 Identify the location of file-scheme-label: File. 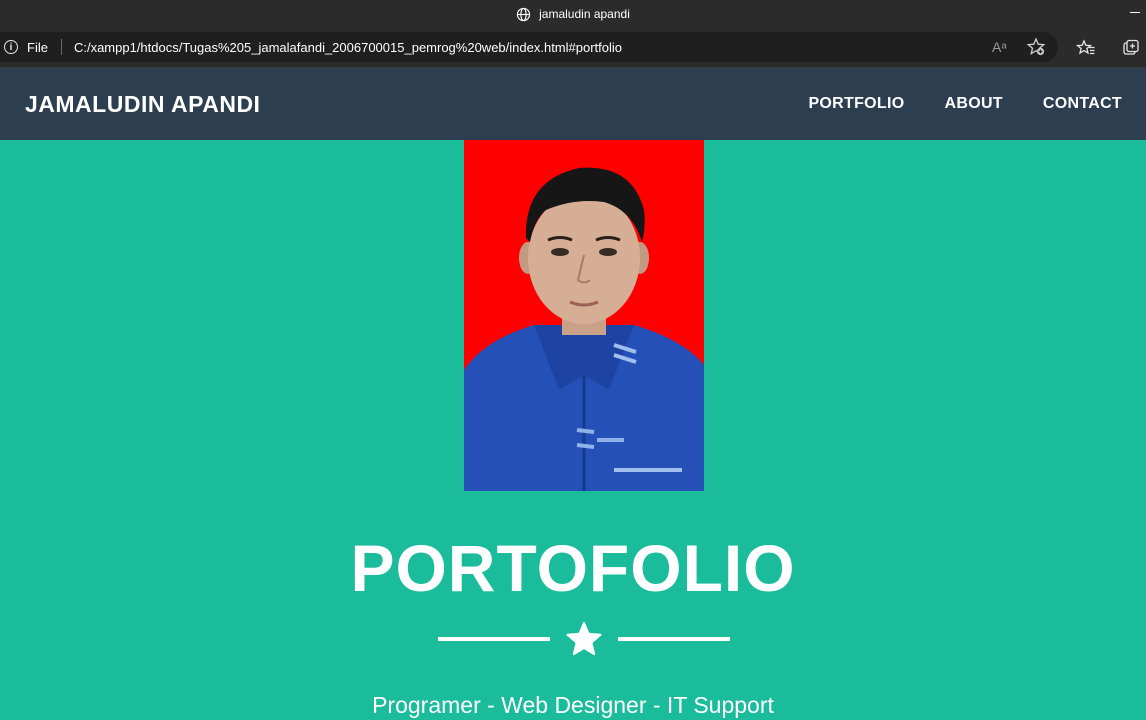
(37, 47).